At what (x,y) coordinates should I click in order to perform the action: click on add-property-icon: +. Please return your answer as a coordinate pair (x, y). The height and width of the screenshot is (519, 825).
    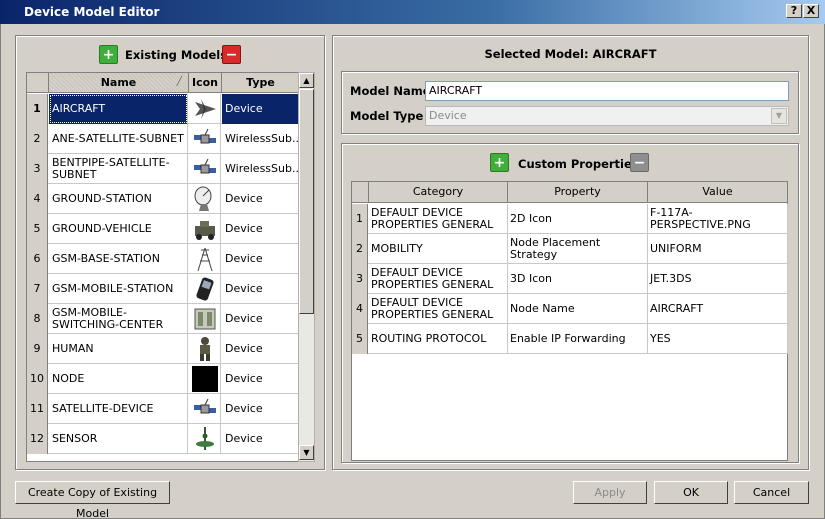
    Looking at the image, I should click on (499, 162).